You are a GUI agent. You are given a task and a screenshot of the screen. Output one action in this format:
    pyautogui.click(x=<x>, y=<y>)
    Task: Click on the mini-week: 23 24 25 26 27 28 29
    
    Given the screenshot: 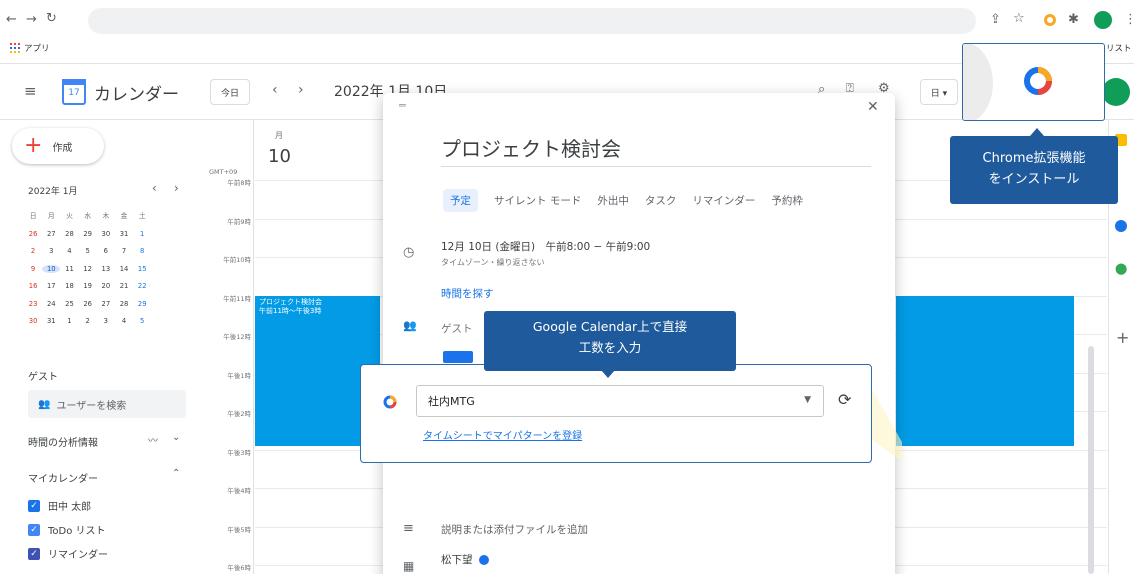 What is the action you would take?
    pyautogui.click(x=87, y=303)
    